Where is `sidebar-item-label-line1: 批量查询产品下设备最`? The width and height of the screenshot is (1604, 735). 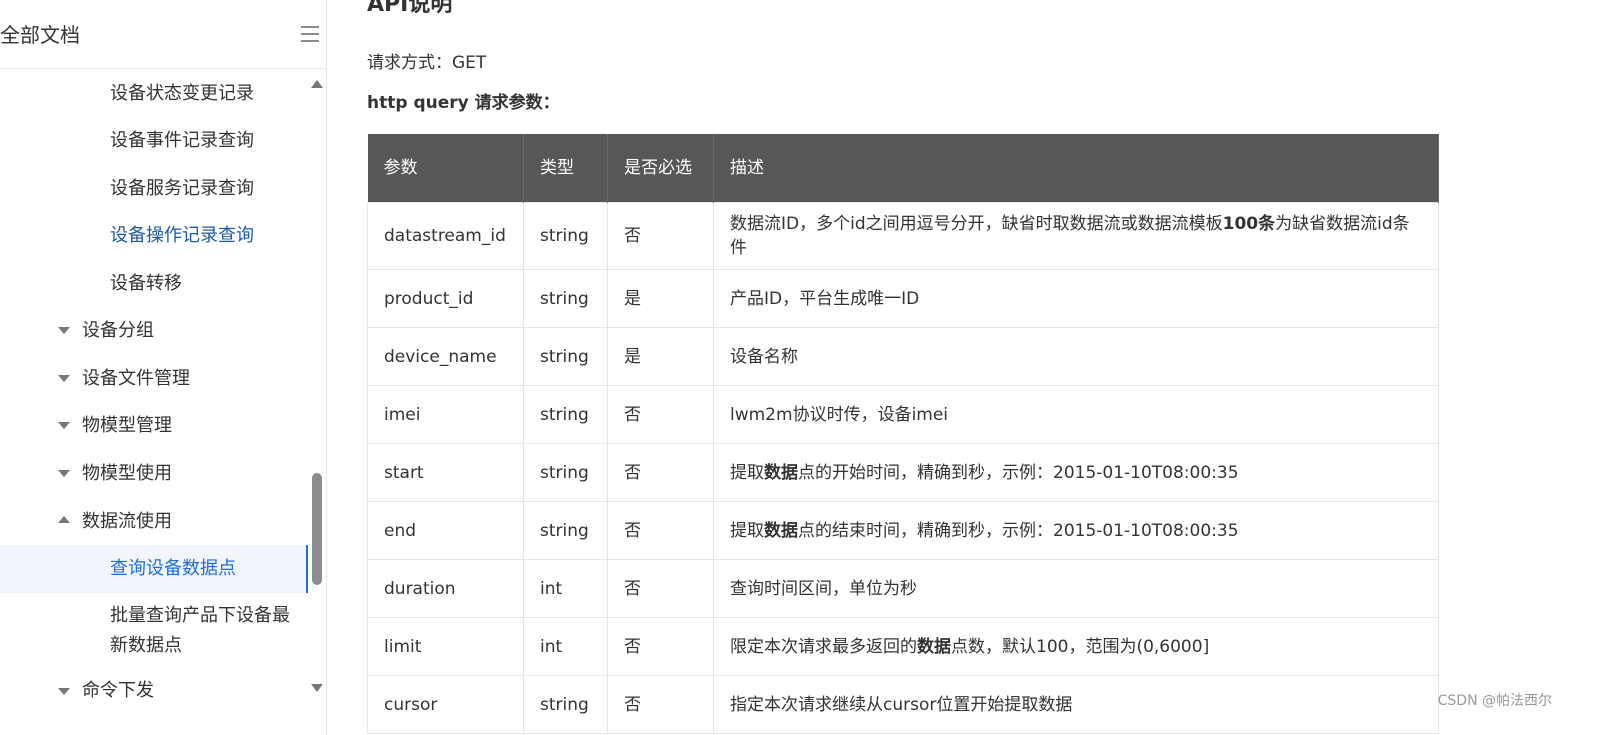
sidebar-item-label-line1: 批量查询产品下设备最 is located at coordinates (200, 615).